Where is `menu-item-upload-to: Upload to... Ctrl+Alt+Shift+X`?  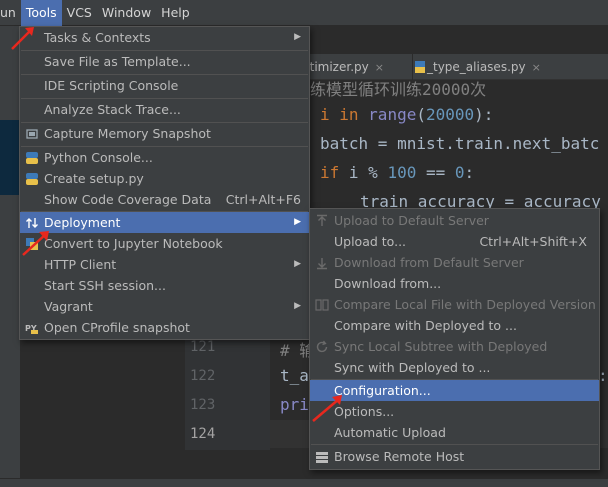
menu-item-upload-to: Upload to... Ctrl+Alt+Shift+X is located at coordinates (454, 241).